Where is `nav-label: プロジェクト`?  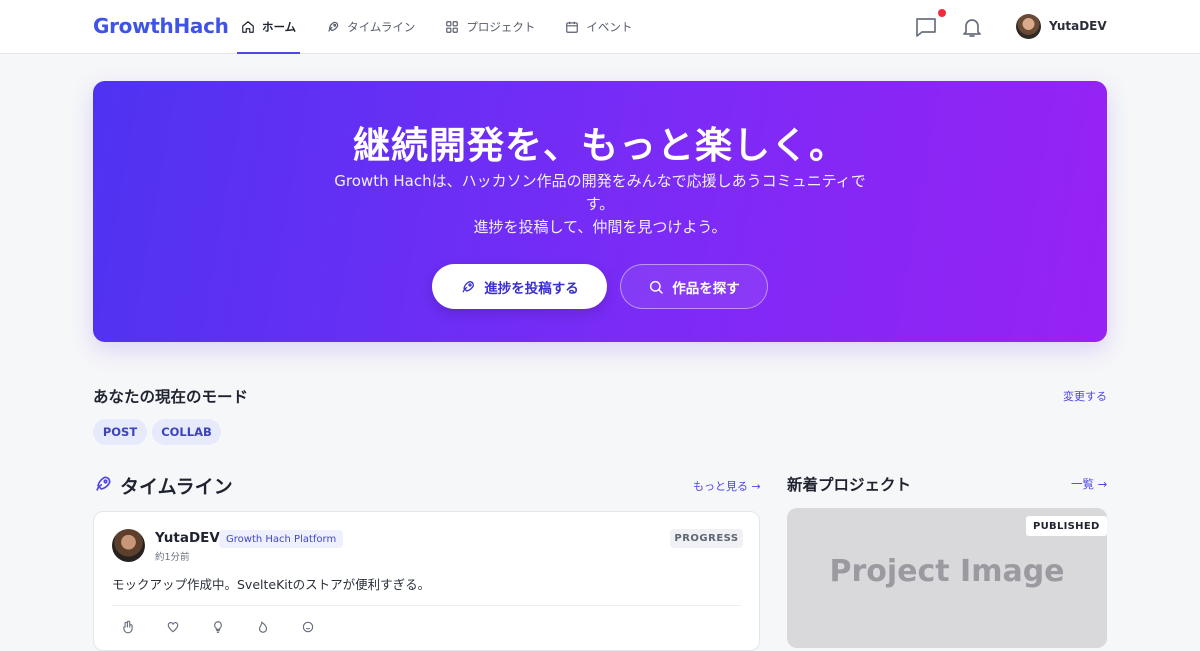 nav-label: プロジェクト is located at coordinates (501, 27).